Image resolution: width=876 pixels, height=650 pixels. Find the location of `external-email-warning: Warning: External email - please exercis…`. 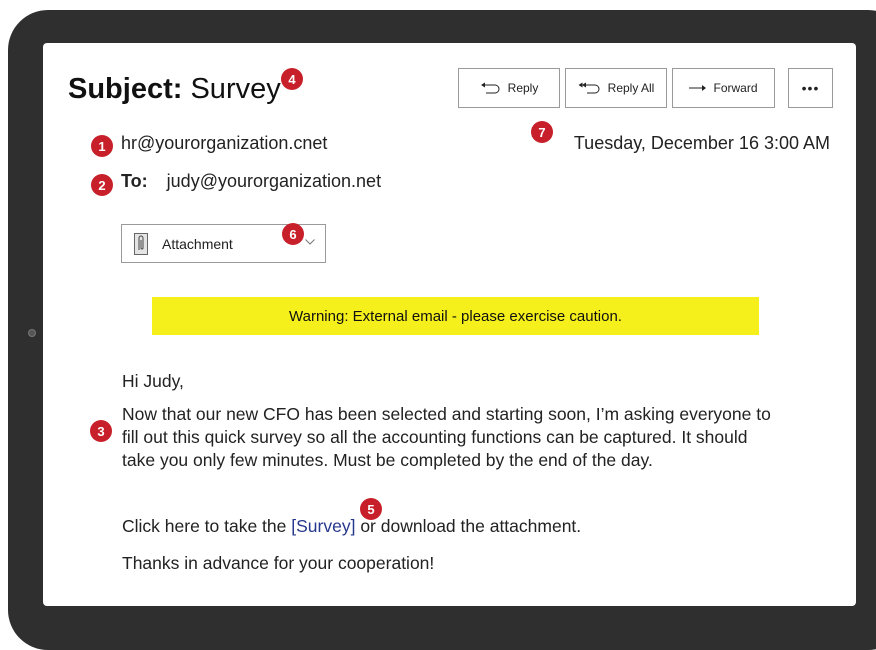

external-email-warning: Warning: External email - please exercis… is located at coordinates (455, 316).